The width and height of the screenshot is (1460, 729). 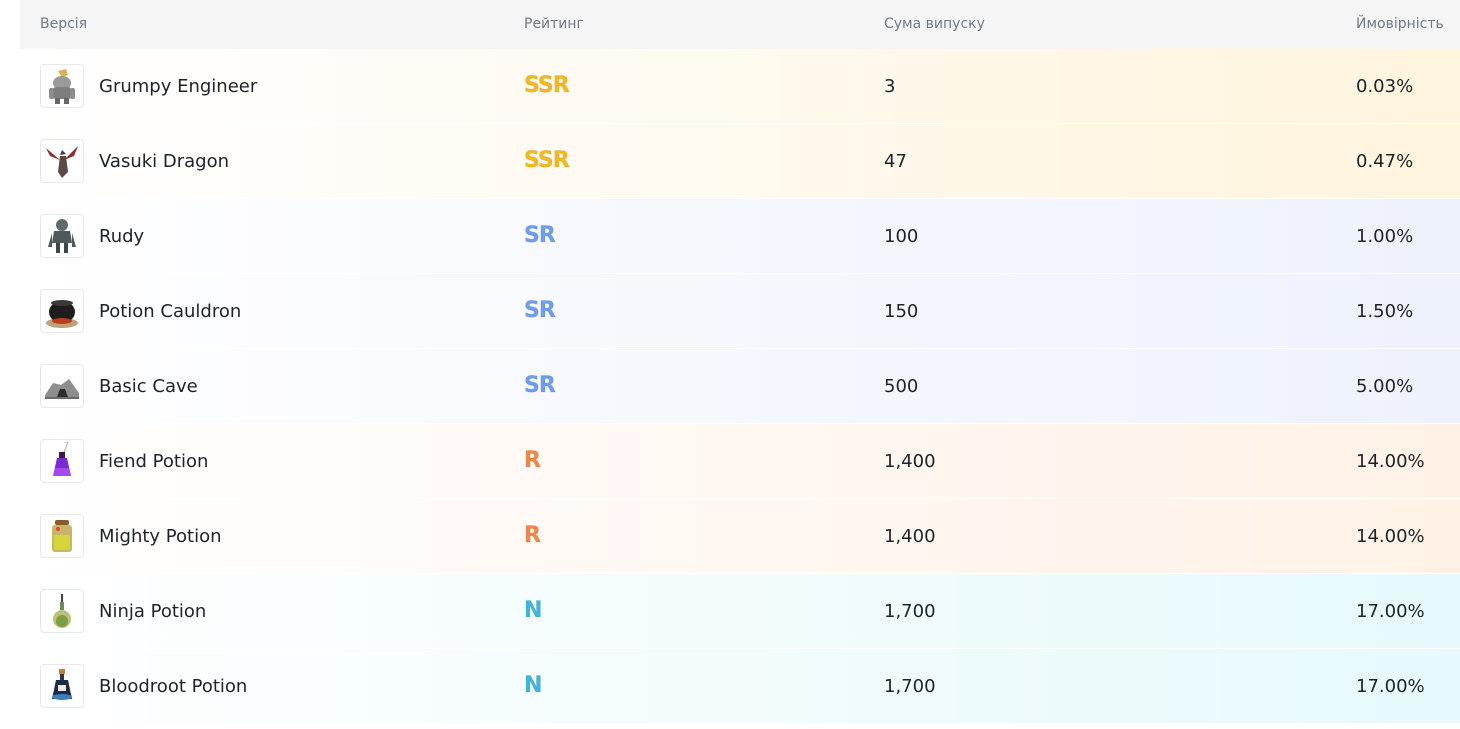 What do you see at coordinates (740, 161) in the screenshot?
I see `table-row: Vasuki Dragon SSR 47 0.47%` at bounding box center [740, 161].